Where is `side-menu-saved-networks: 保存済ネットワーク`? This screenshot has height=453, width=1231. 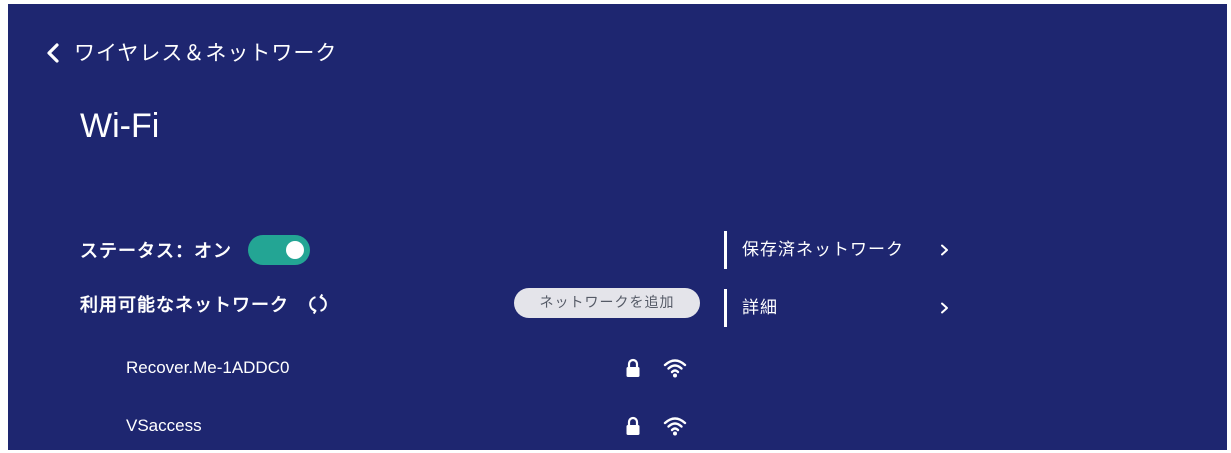
side-menu-saved-networks: 保存済ネットワーク is located at coordinates (844, 250).